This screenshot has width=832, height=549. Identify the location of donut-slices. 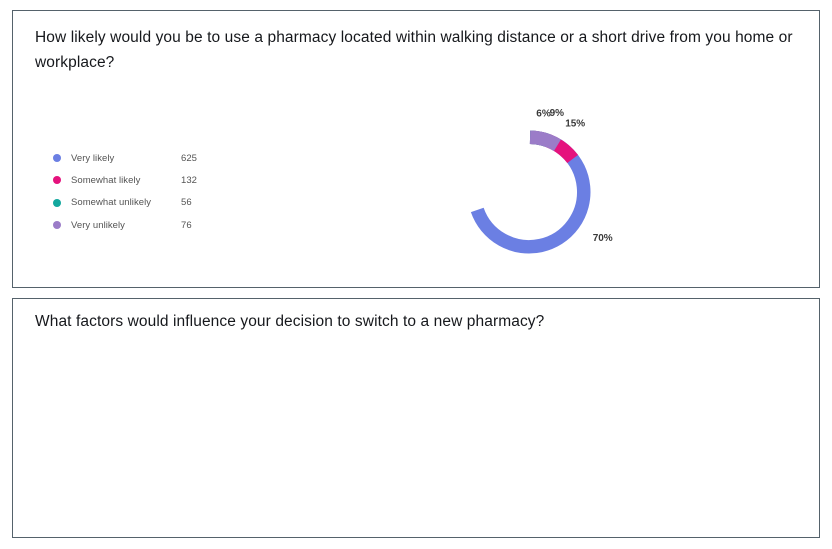
(530, 192).